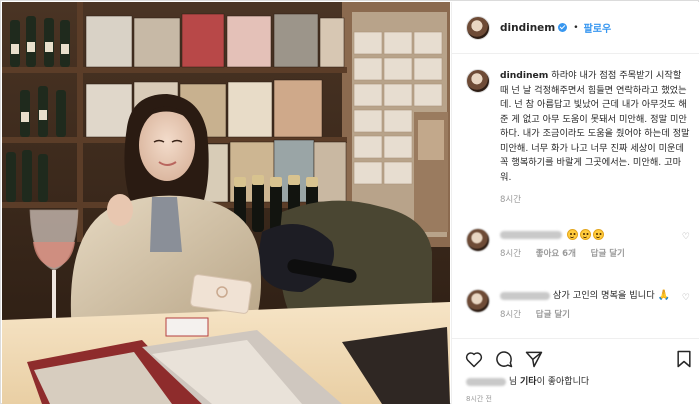 The height and width of the screenshot is (404, 699). What do you see at coordinates (578, 304) in the screenshot?
I see `comment-item: 삼가 고인의 명복을 빕니다 🙏 8시간 답글 달기 ♡` at bounding box center [578, 304].